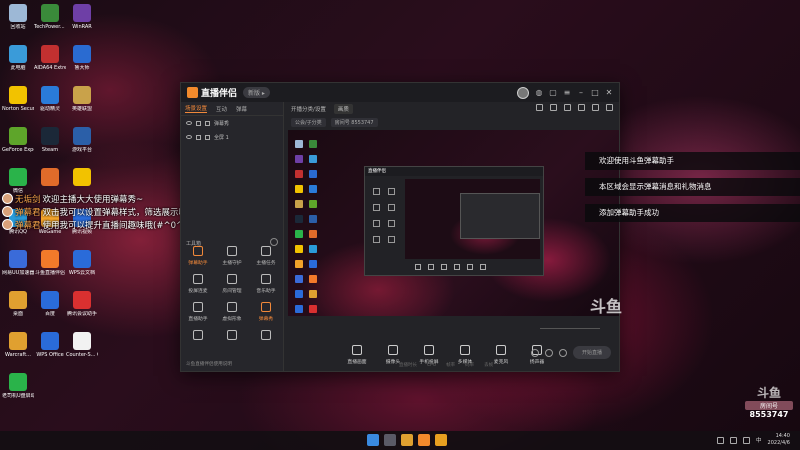 The width and height of the screenshot is (800, 450). Describe the element at coordinates (373, 440) in the screenshot. I see `start-icon` at that location.